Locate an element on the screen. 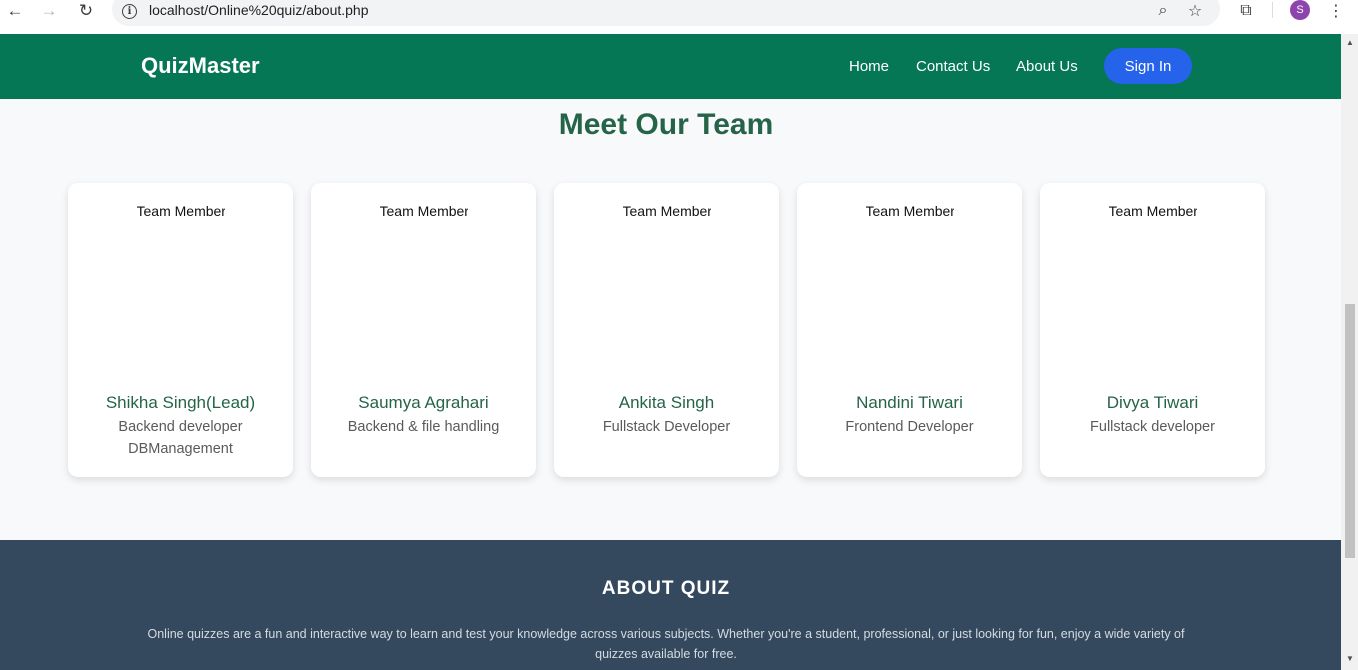 This screenshot has width=1358, height=670. scroll-thumb is located at coordinates (1350, 431).